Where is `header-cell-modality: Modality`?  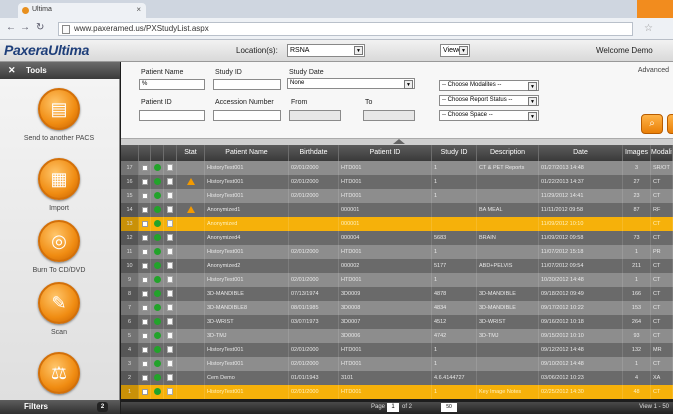 header-cell-modality: Modality is located at coordinates (662, 153).